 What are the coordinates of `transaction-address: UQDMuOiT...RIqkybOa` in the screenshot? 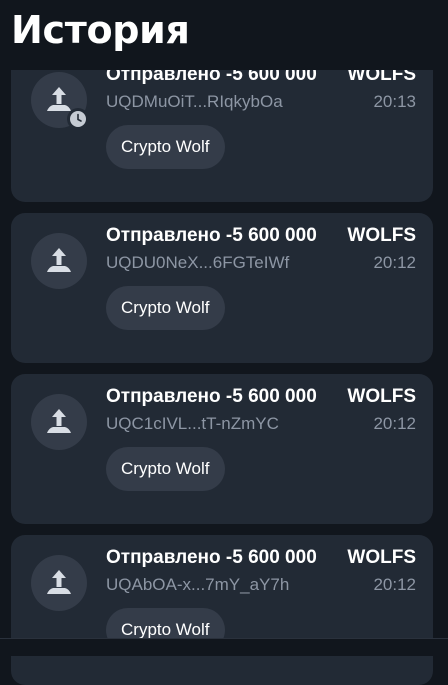 It's located at (194, 101).